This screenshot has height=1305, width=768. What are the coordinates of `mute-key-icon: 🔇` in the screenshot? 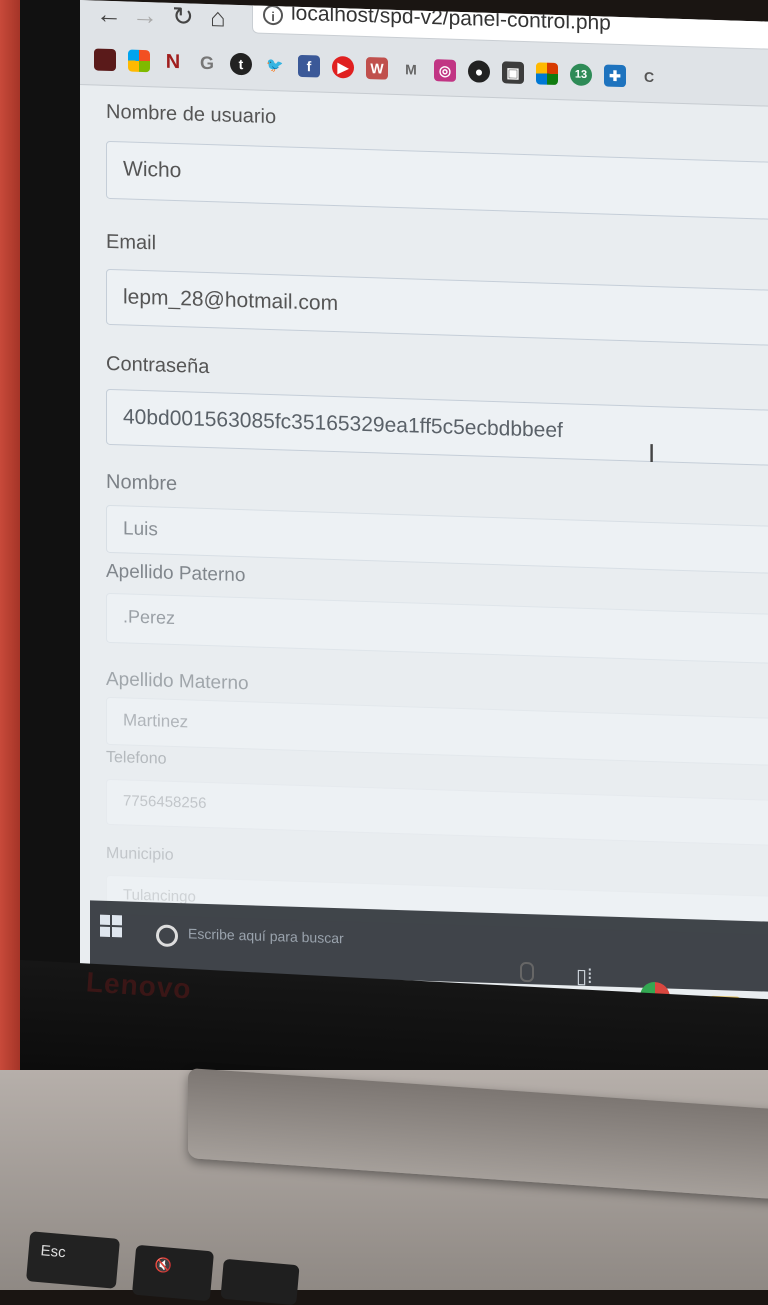 It's located at (173, 1273).